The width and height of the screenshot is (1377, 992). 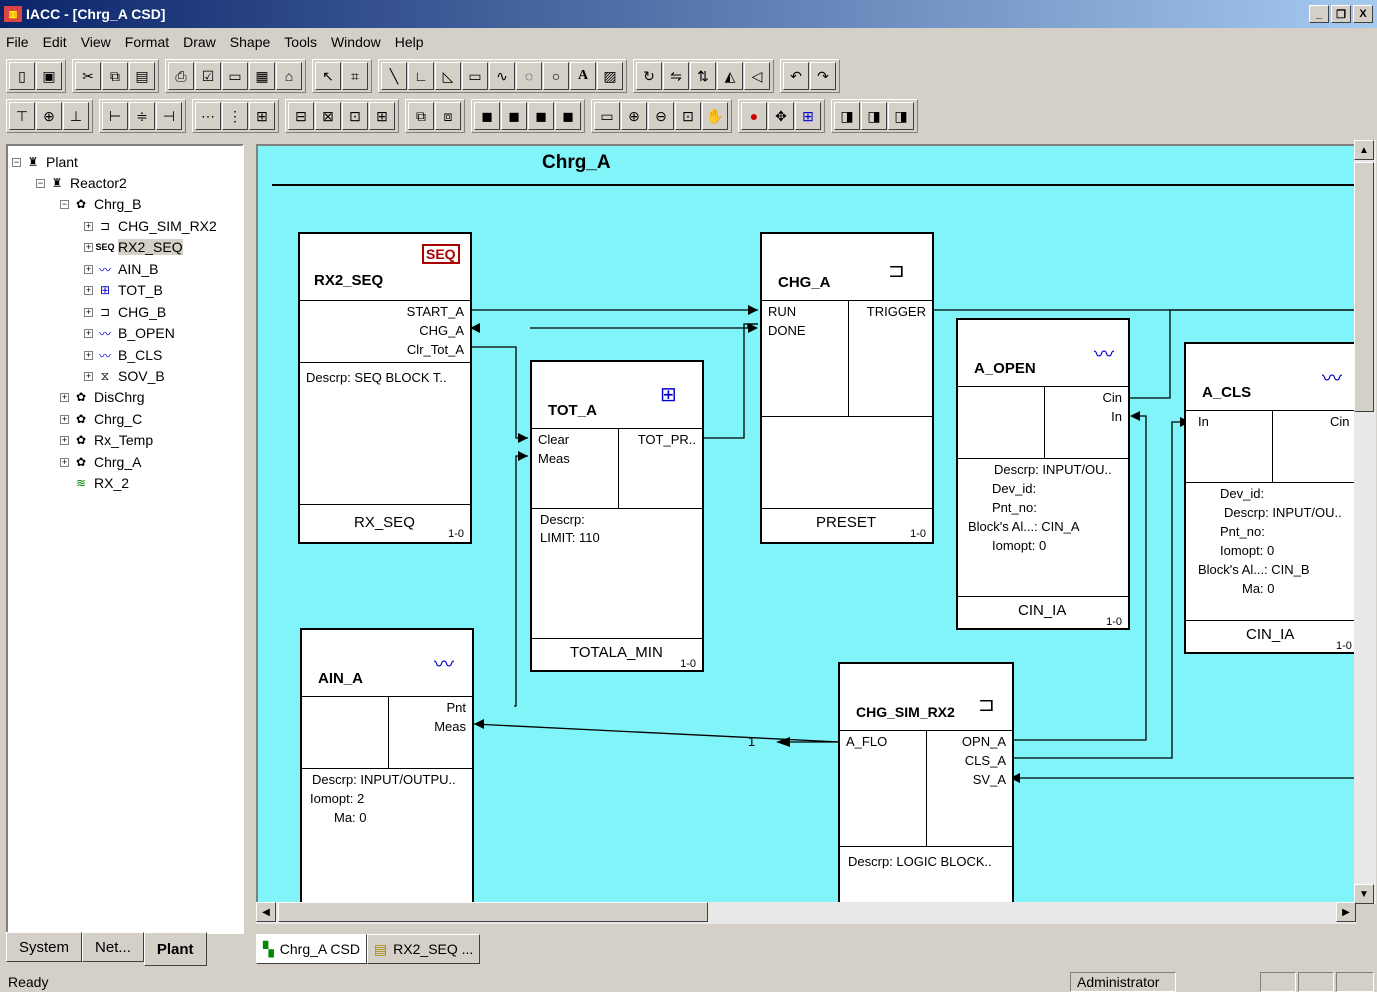 What do you see at coordinates (421, 76) in the screenshot?
I see `polyline-icon: ∟` at bounding box center [421, 76].